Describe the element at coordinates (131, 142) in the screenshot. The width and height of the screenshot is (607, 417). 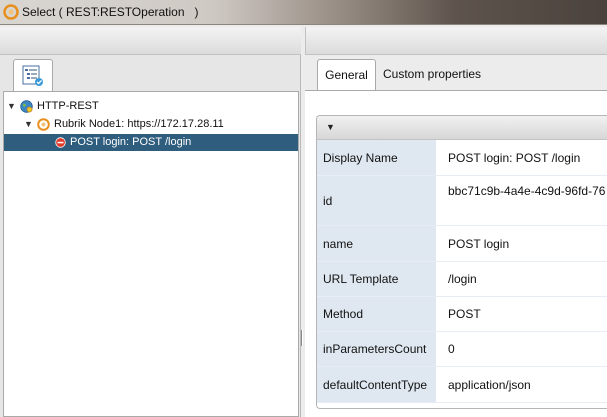
I see `tree-node-label: POST login: POST /login` at that location.